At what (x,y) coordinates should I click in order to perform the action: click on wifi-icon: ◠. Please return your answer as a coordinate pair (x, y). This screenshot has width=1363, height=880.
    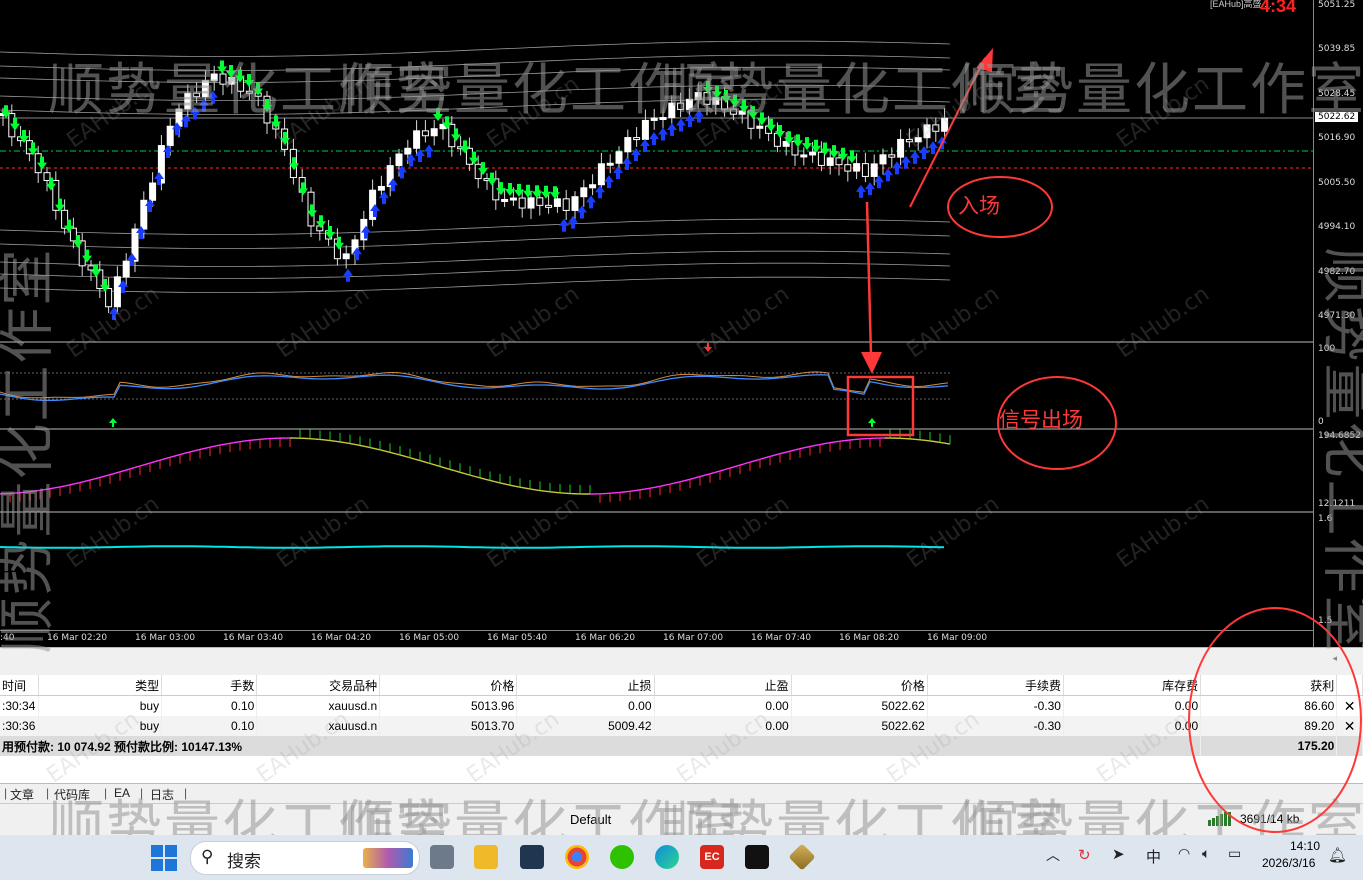
    Looking at the image, I should click on (1184, 853).